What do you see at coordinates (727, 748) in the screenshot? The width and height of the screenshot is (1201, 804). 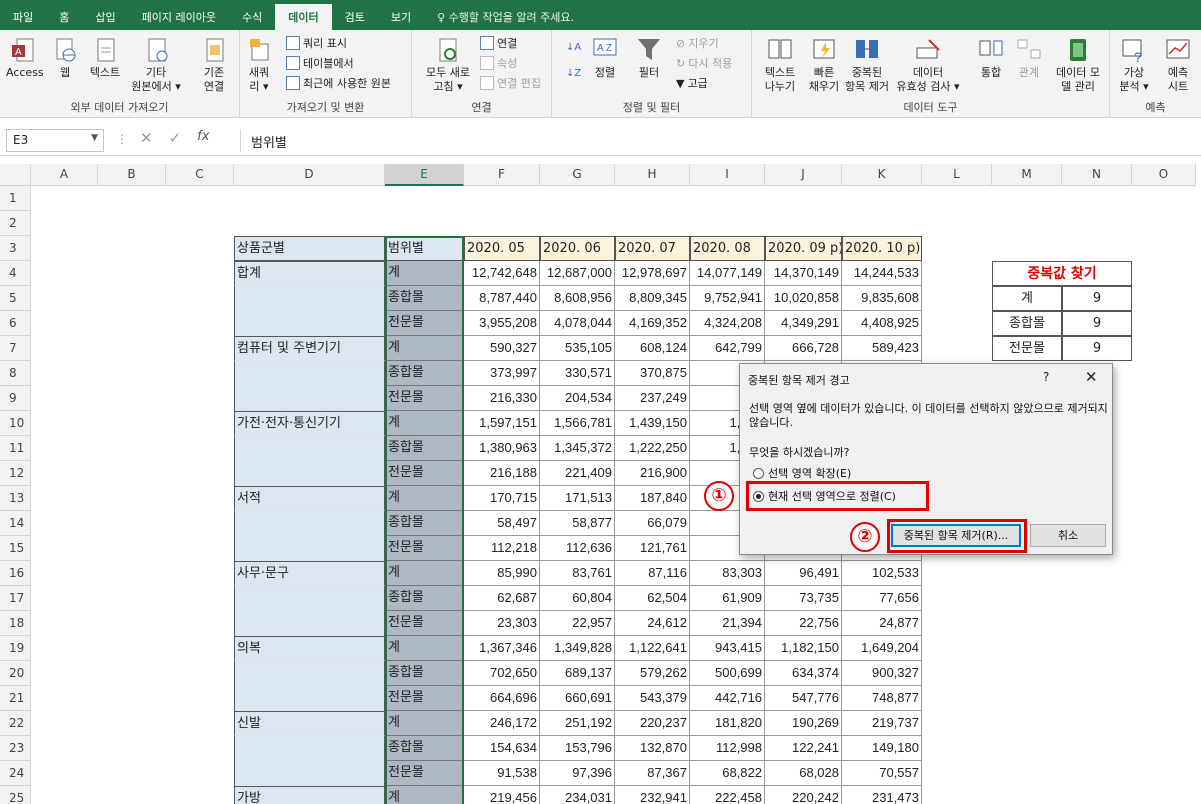 I see `value-cell: 112,998` at bounding box center [727, 748].